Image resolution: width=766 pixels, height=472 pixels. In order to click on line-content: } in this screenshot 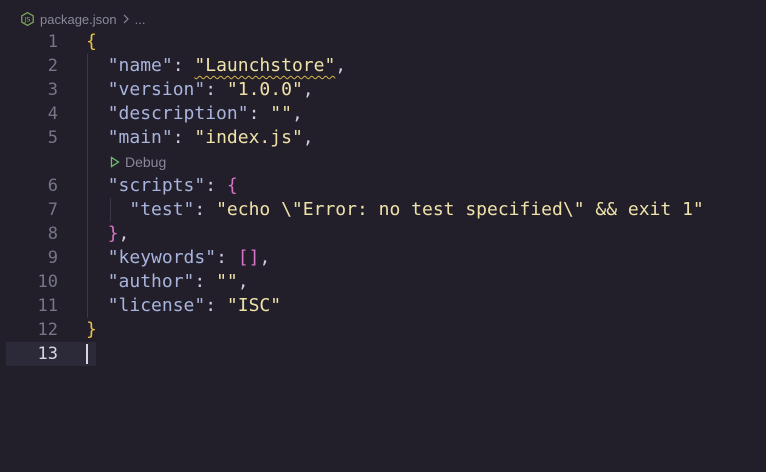, I will do `click(91, 330)`.